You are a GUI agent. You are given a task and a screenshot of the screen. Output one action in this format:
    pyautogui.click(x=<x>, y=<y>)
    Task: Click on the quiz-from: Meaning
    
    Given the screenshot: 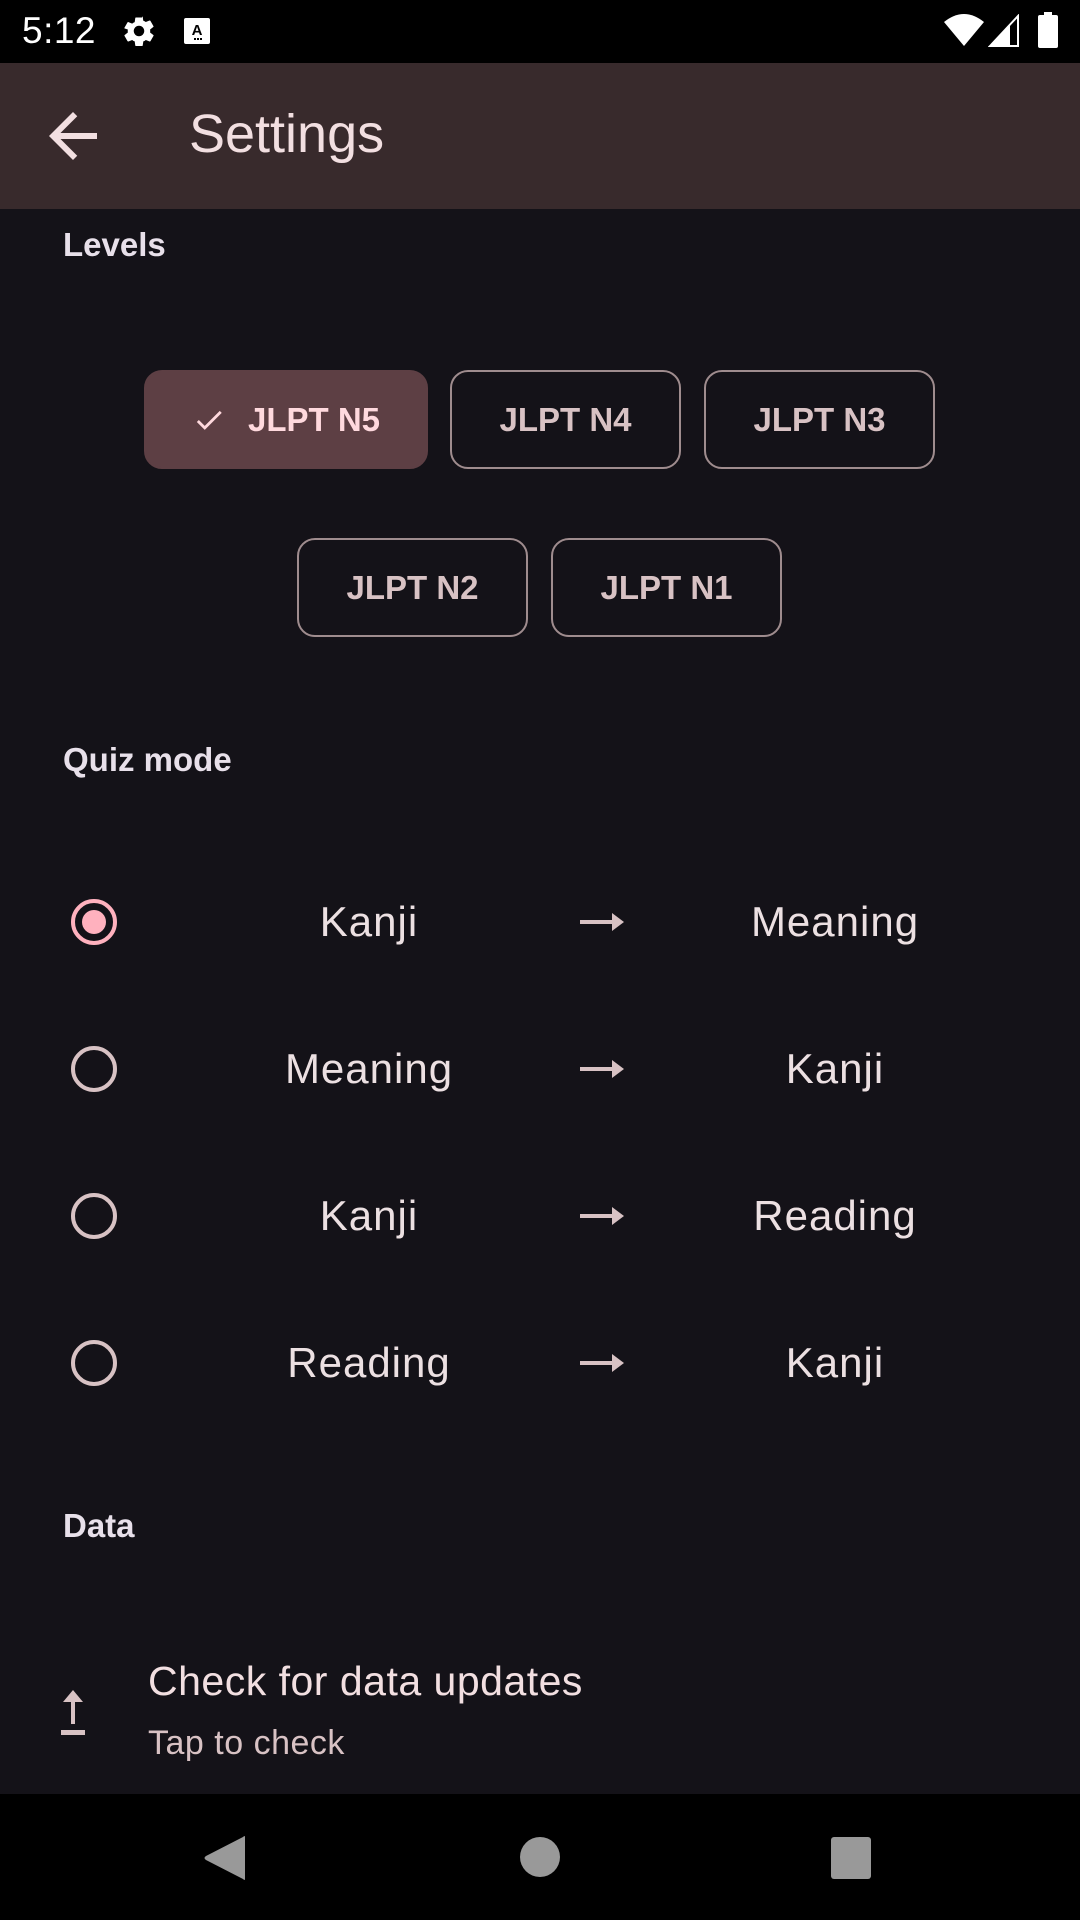 What is the action you would take?
    pyautogui.click(x=369, y=1068)
    